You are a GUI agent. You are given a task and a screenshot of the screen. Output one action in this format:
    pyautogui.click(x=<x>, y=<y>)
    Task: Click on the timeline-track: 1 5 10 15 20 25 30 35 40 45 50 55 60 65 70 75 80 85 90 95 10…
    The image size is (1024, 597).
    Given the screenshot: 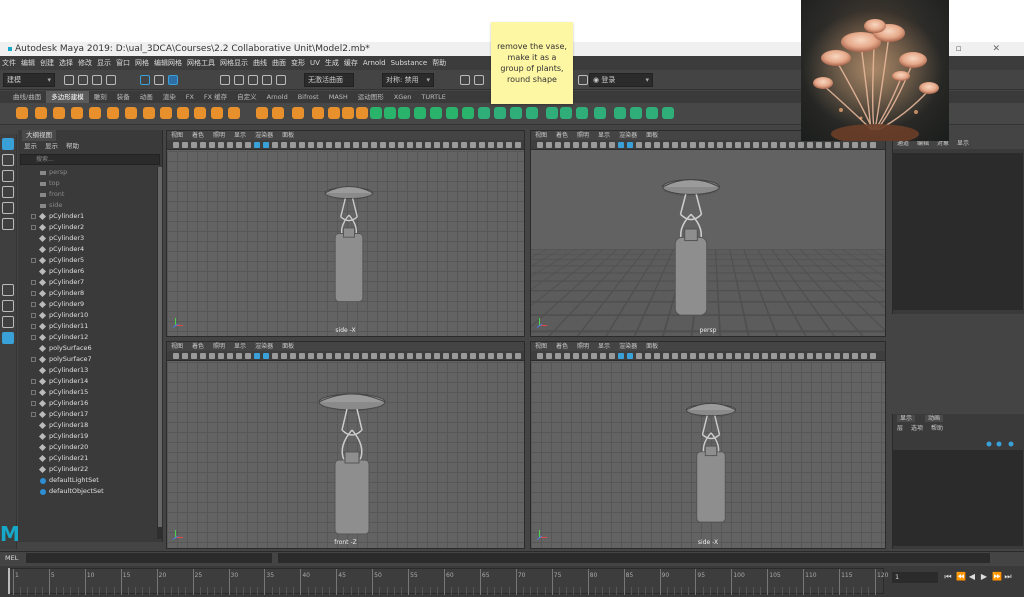 What is the action you would take?
    pyautogui.click(x=448, y=581)
    